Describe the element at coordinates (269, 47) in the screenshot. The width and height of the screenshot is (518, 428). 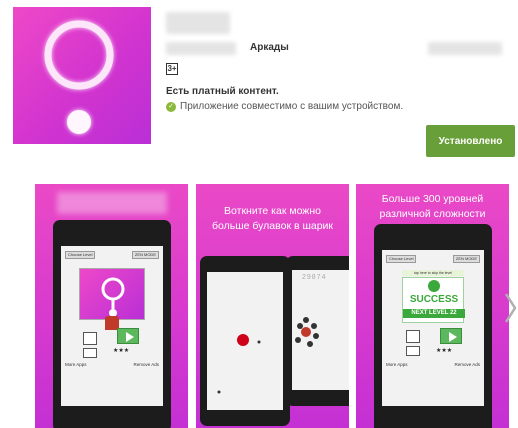
I see `category-link: Аркады` at that location.